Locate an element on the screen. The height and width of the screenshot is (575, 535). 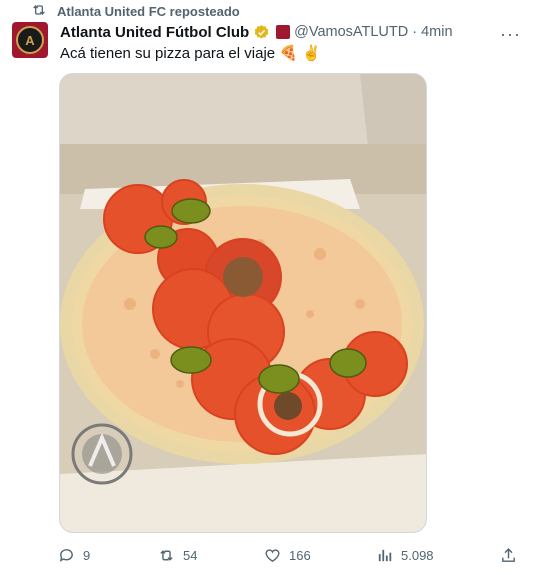
reply-button: 9 is located at coordinates (74, 555).